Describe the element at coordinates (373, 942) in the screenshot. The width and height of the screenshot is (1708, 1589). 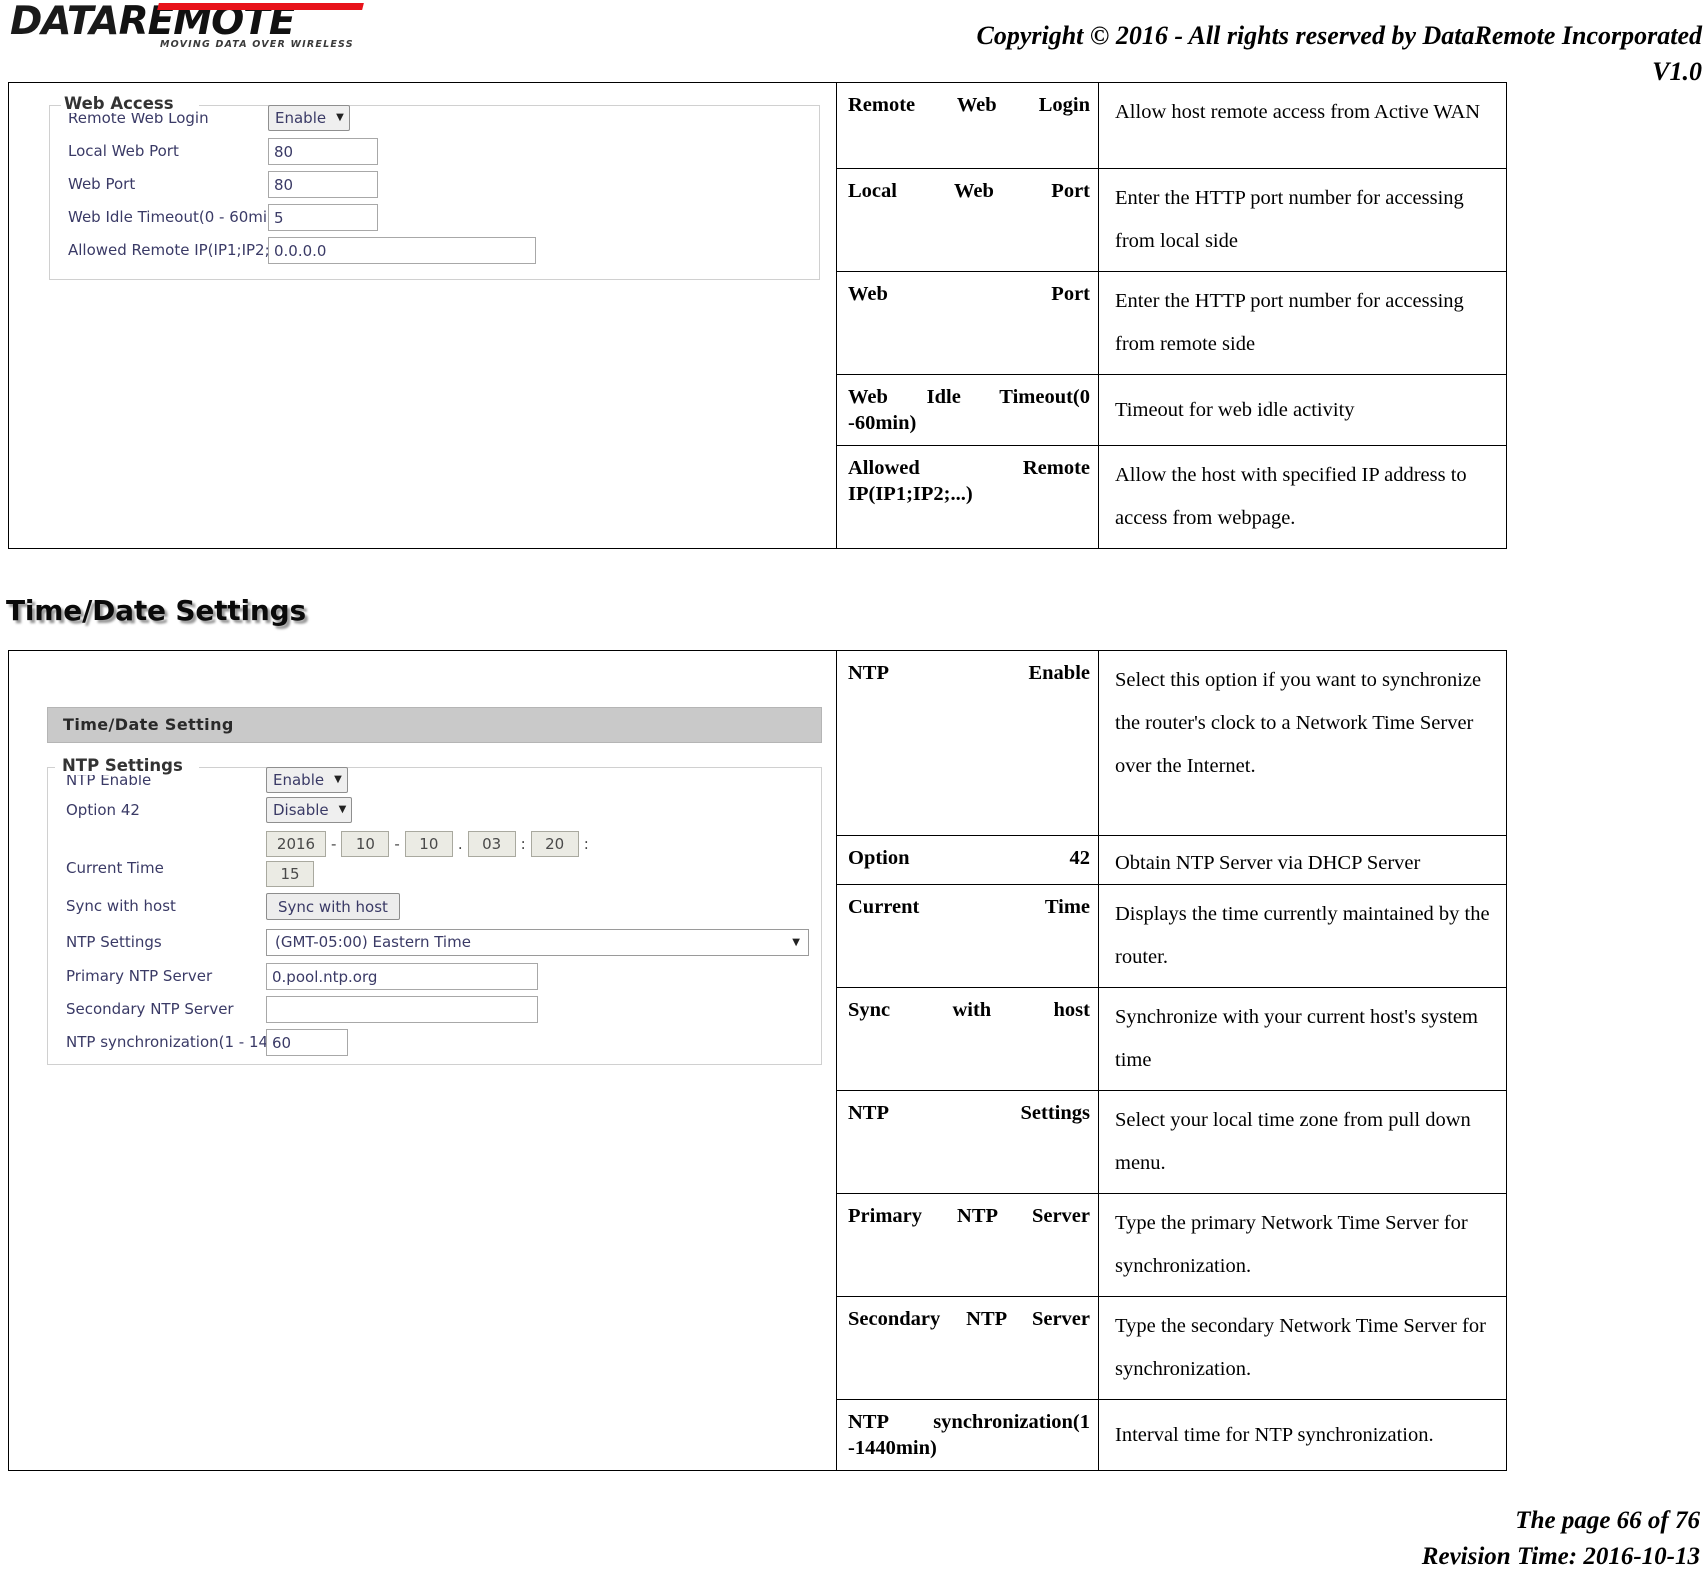
I see `ntp-timezone-value: (GMT-05:00) Eastern Time` at that location.